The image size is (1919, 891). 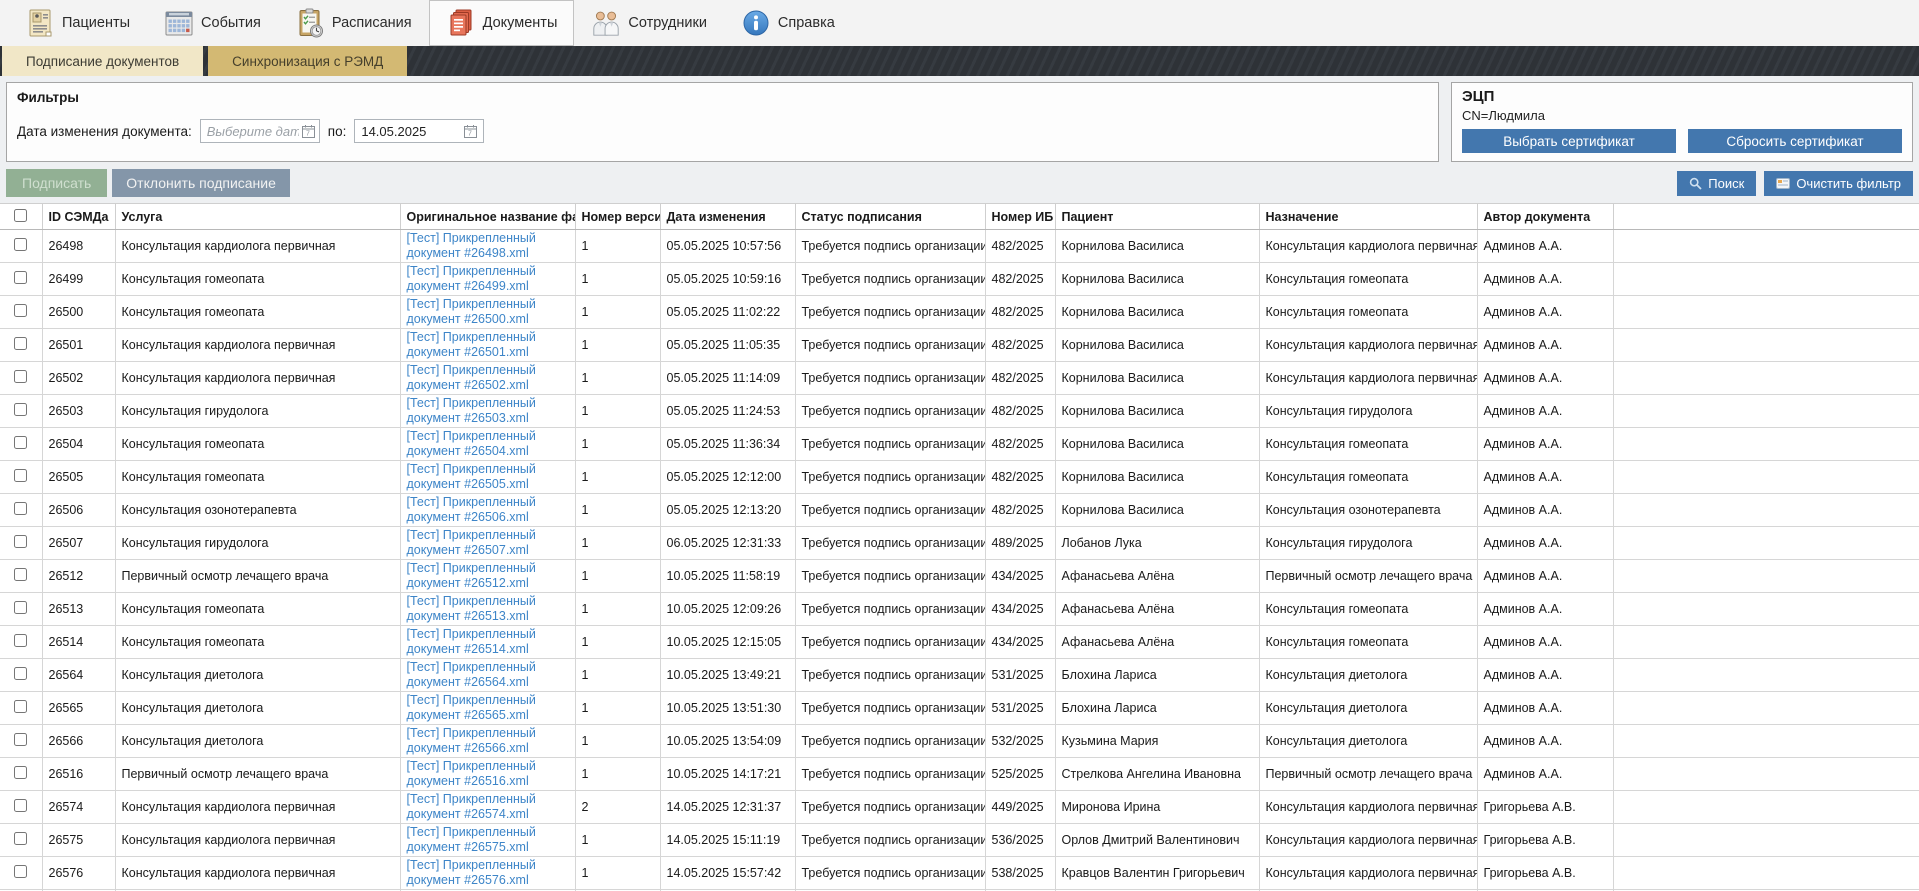 I want to click on file-link: [Тест] Прикрепленный документ #26566.xml, so click(x=471, y=740).